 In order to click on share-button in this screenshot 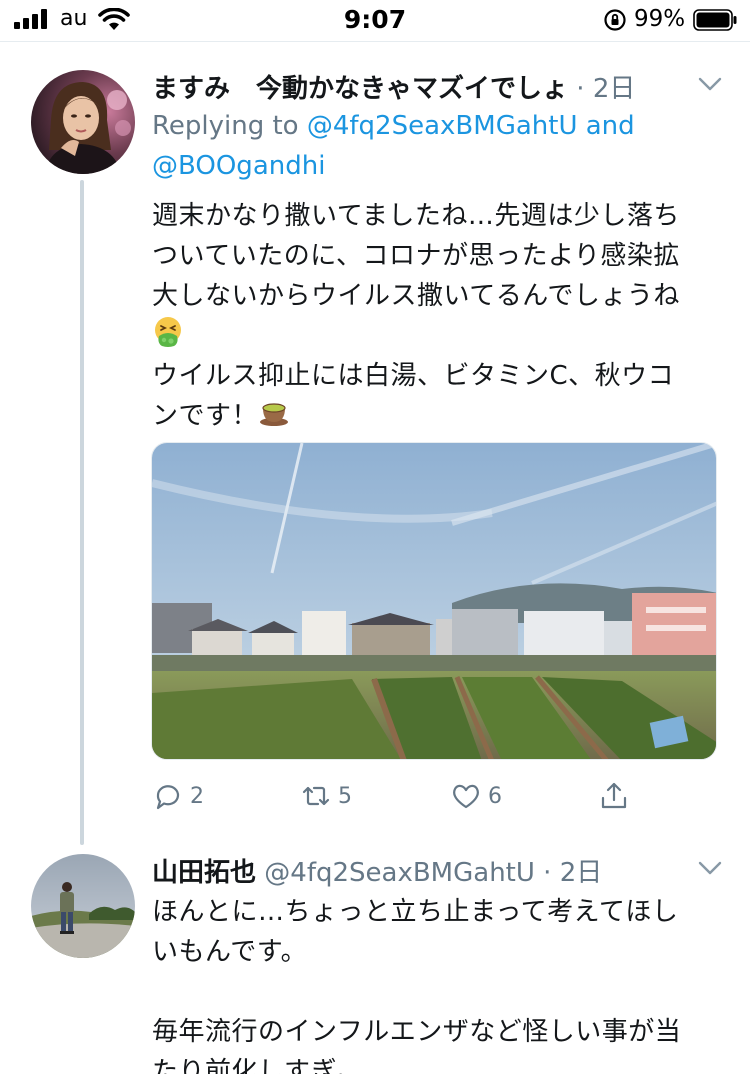, I will do `click(614, 796)`.